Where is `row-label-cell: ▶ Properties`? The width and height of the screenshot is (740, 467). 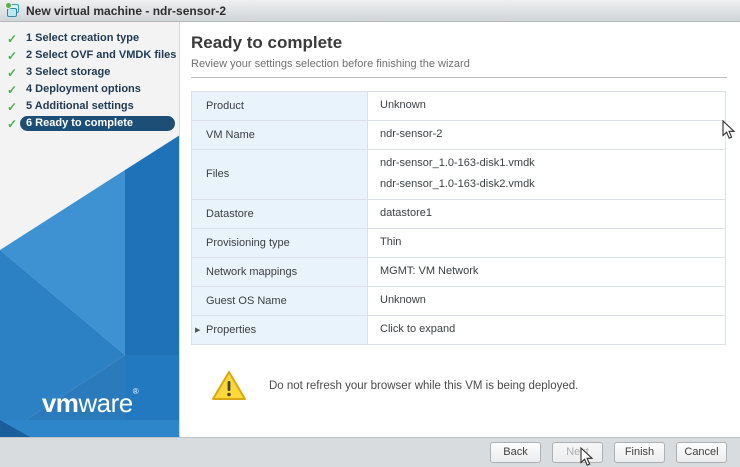 row-label-cell: ▶ Properties is located at coordinates (279, 330).